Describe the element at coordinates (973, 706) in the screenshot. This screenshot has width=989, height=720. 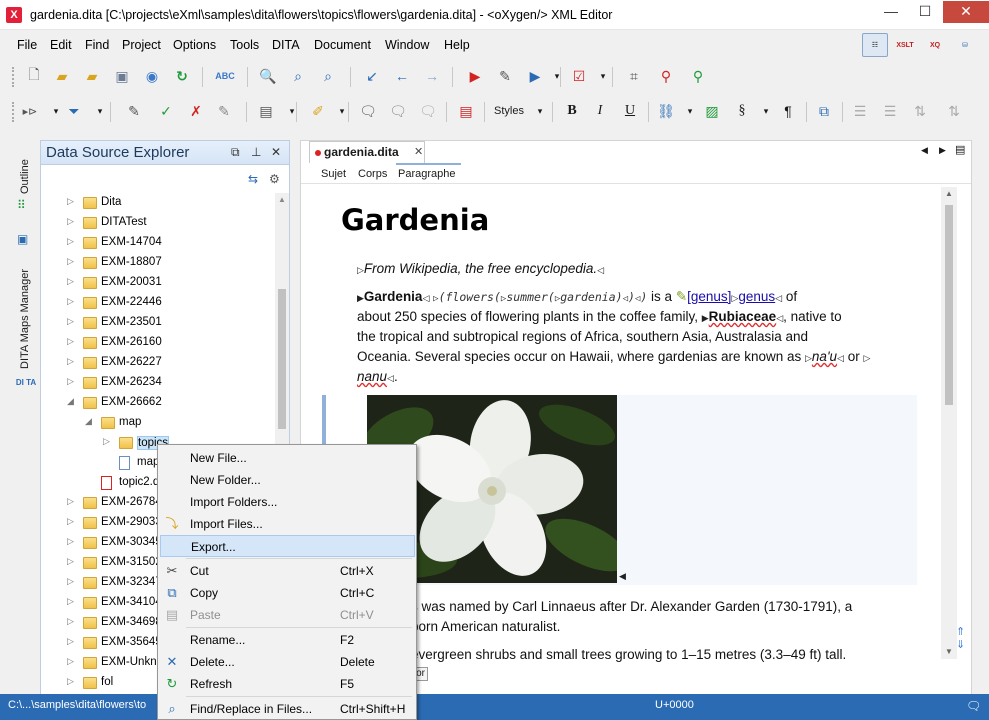
I see `messages-icon: 🗨` at that location.